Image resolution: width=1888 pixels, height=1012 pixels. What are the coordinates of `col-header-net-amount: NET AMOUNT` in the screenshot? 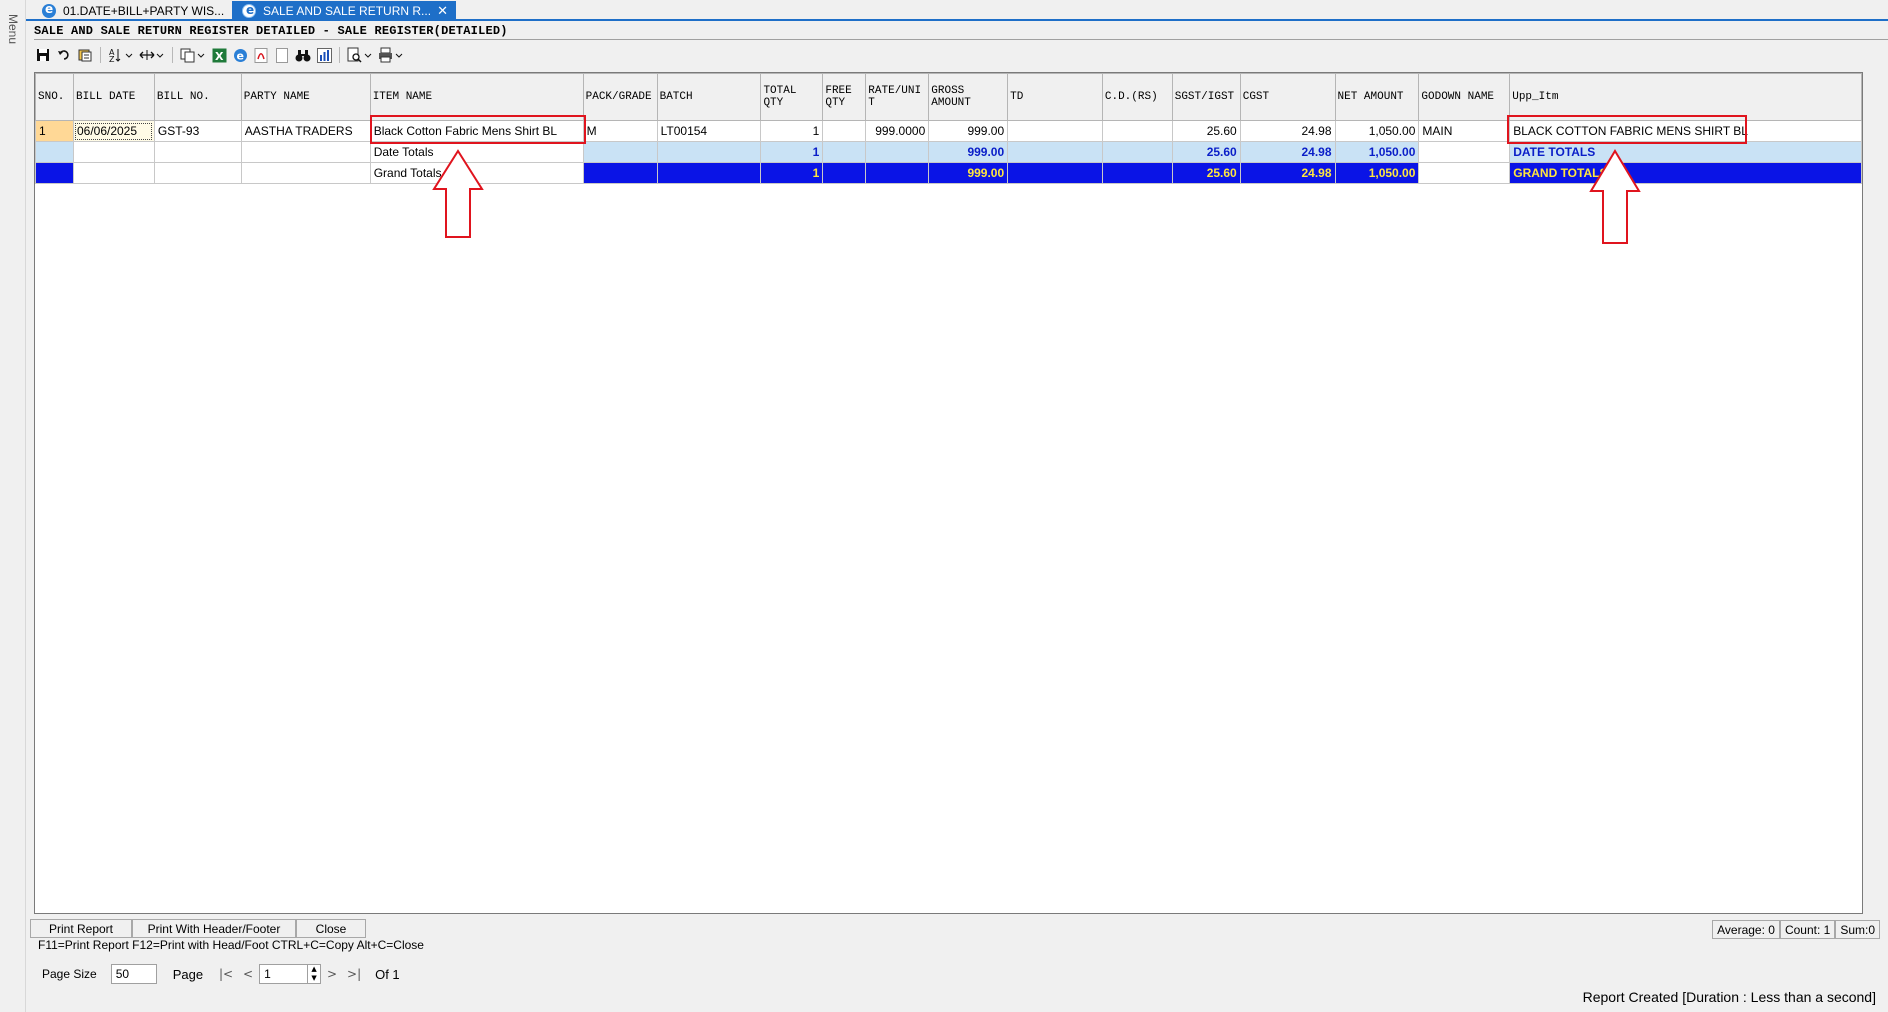 It's located at (1377, 97).